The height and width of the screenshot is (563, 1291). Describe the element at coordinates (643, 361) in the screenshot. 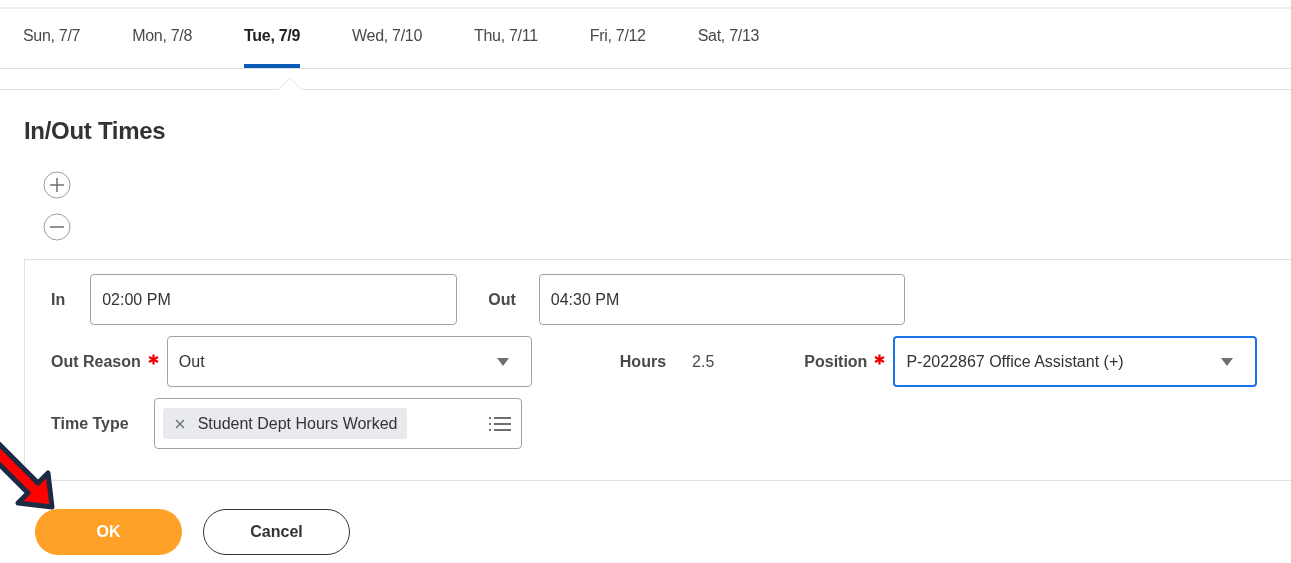

I see `field-label: Hours` at that location.